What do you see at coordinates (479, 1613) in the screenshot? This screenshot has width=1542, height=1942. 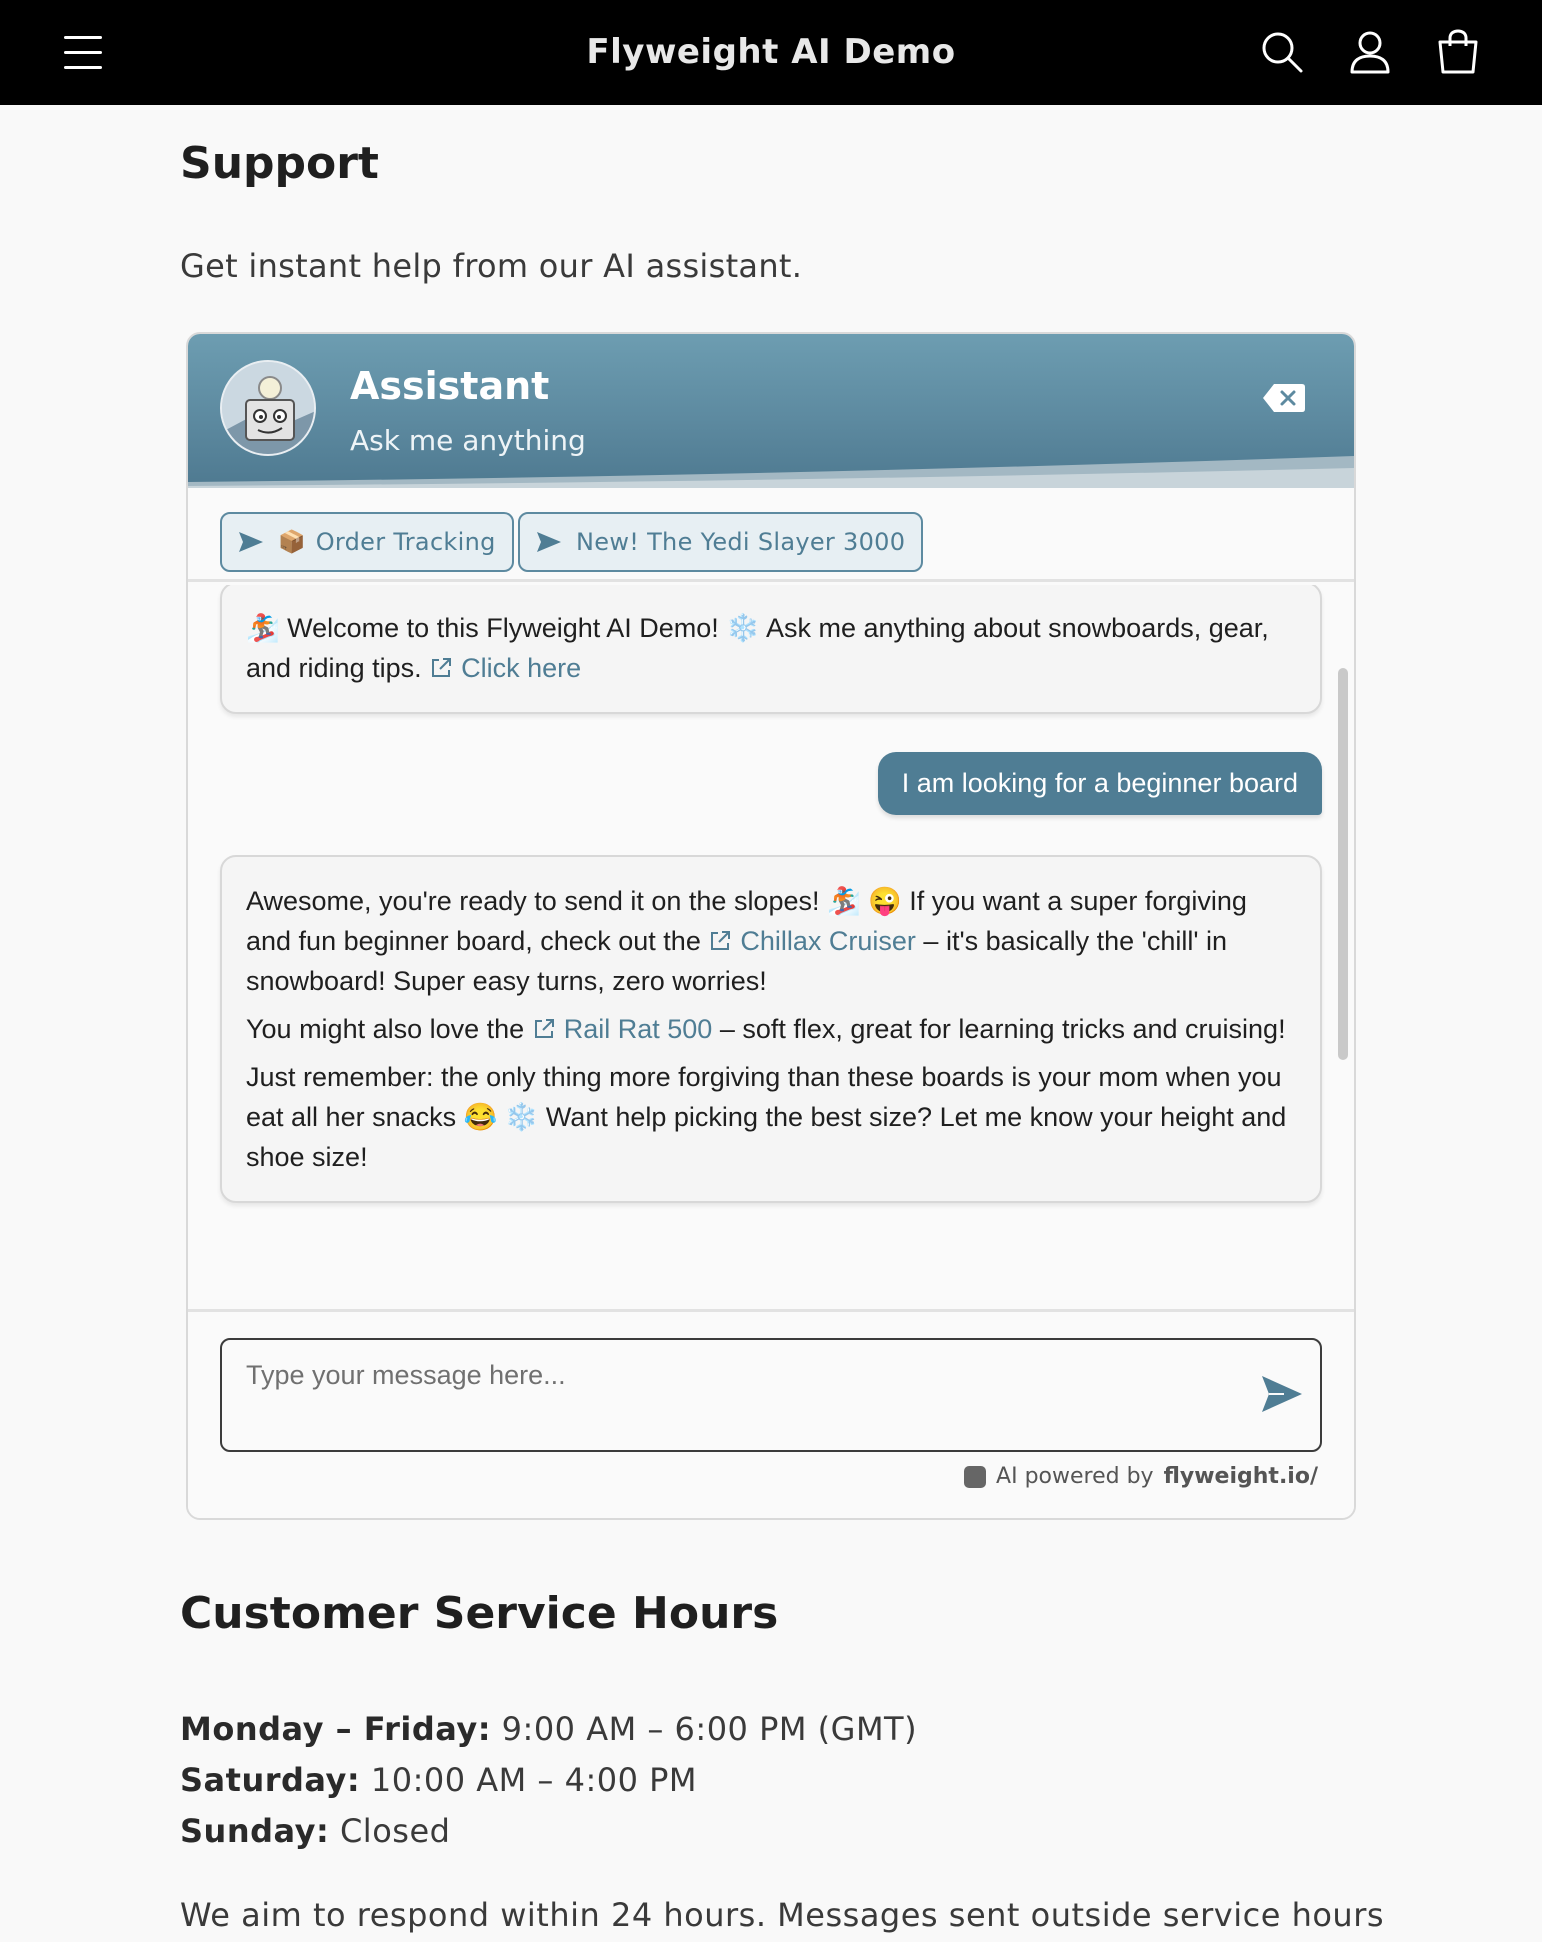 I see `hours-title: Customer Service Hours` at bounding box center [479, 1613].